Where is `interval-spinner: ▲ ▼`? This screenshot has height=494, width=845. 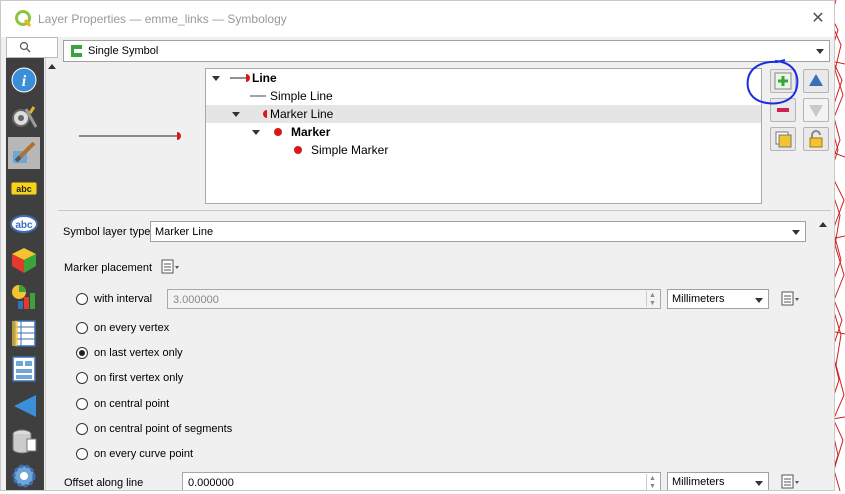
interval-spinner: ▲ ▼ is located at coordinates (652, 299).